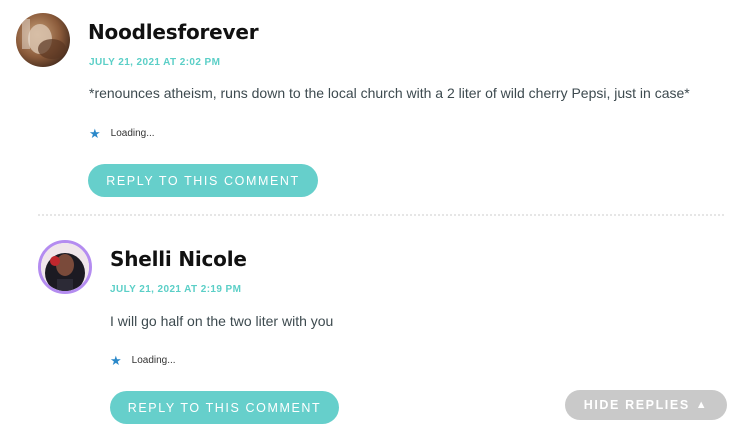  I want to click on comment-date-link: JULY 21, 2021 AT 2:19 PM, so click(175, 289).